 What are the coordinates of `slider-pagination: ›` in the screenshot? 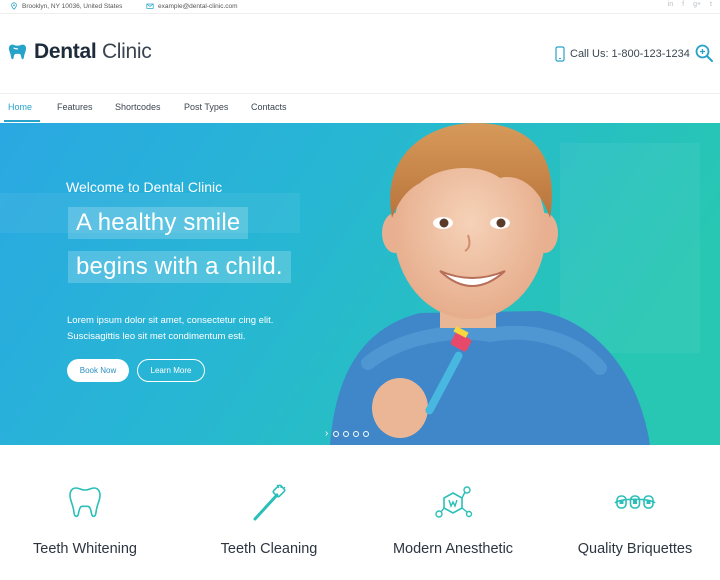 It's located at (347, 433).